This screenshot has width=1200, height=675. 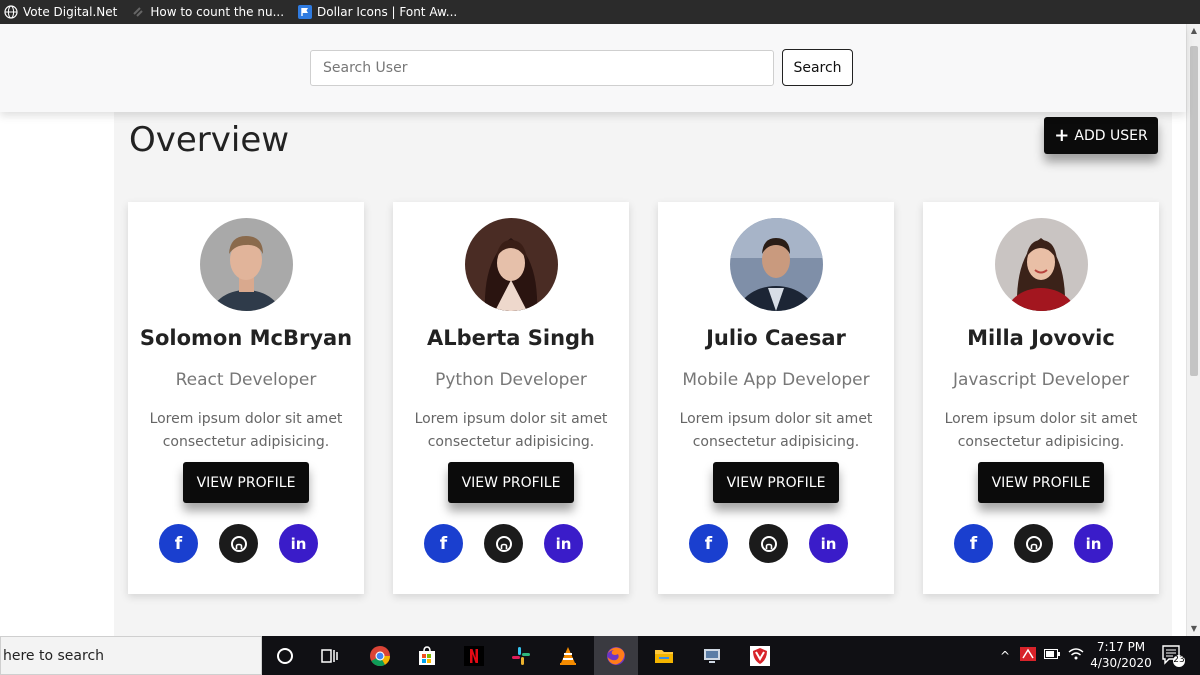 I want to click on chrome-icon, so click(x=380, y=655).